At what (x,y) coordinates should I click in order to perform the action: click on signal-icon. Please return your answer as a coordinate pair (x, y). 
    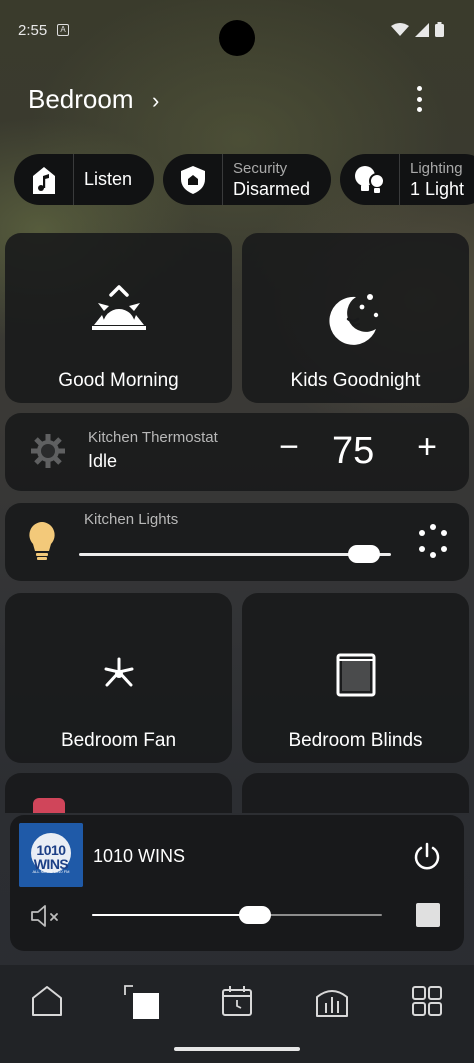
    Looking at the image, I should click on (422, 29).